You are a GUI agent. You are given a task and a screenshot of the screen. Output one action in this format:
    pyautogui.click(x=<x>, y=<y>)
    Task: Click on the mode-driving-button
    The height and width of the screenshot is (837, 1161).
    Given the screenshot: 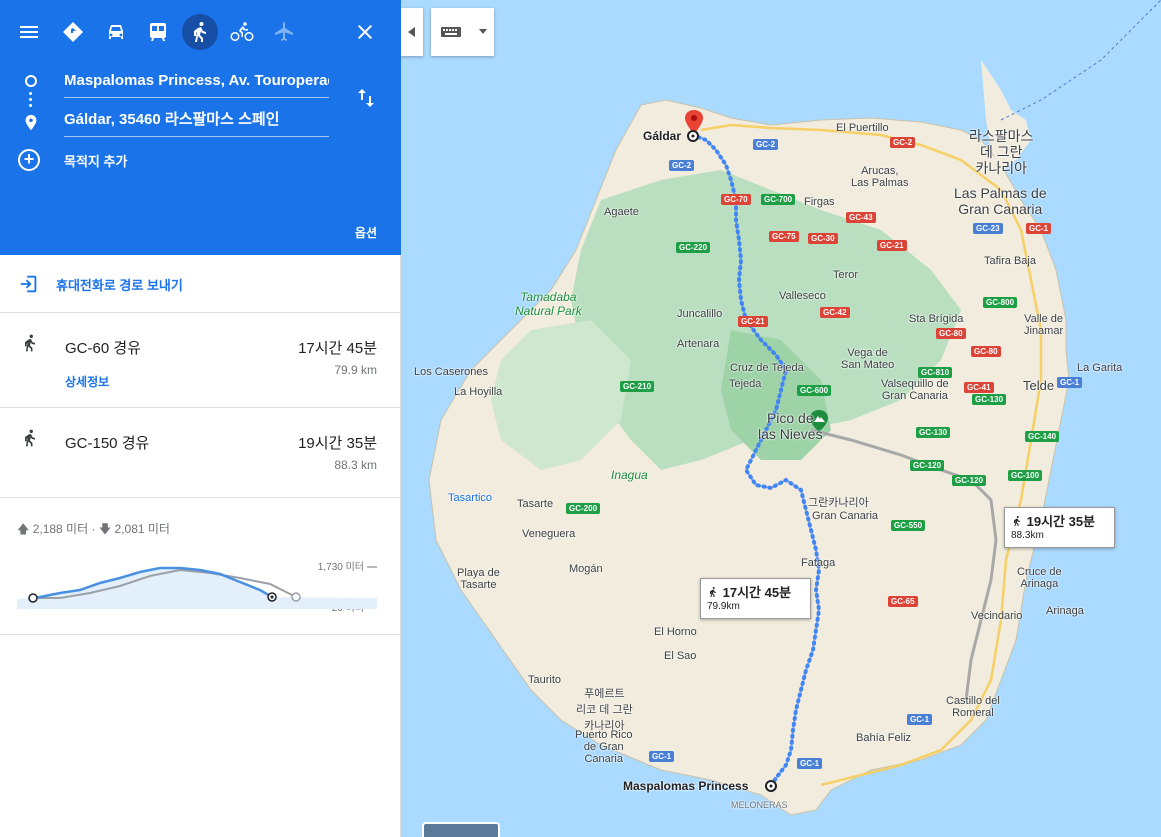 What is the action you would take?
    pyautogui.click(x=116, y=32)
    